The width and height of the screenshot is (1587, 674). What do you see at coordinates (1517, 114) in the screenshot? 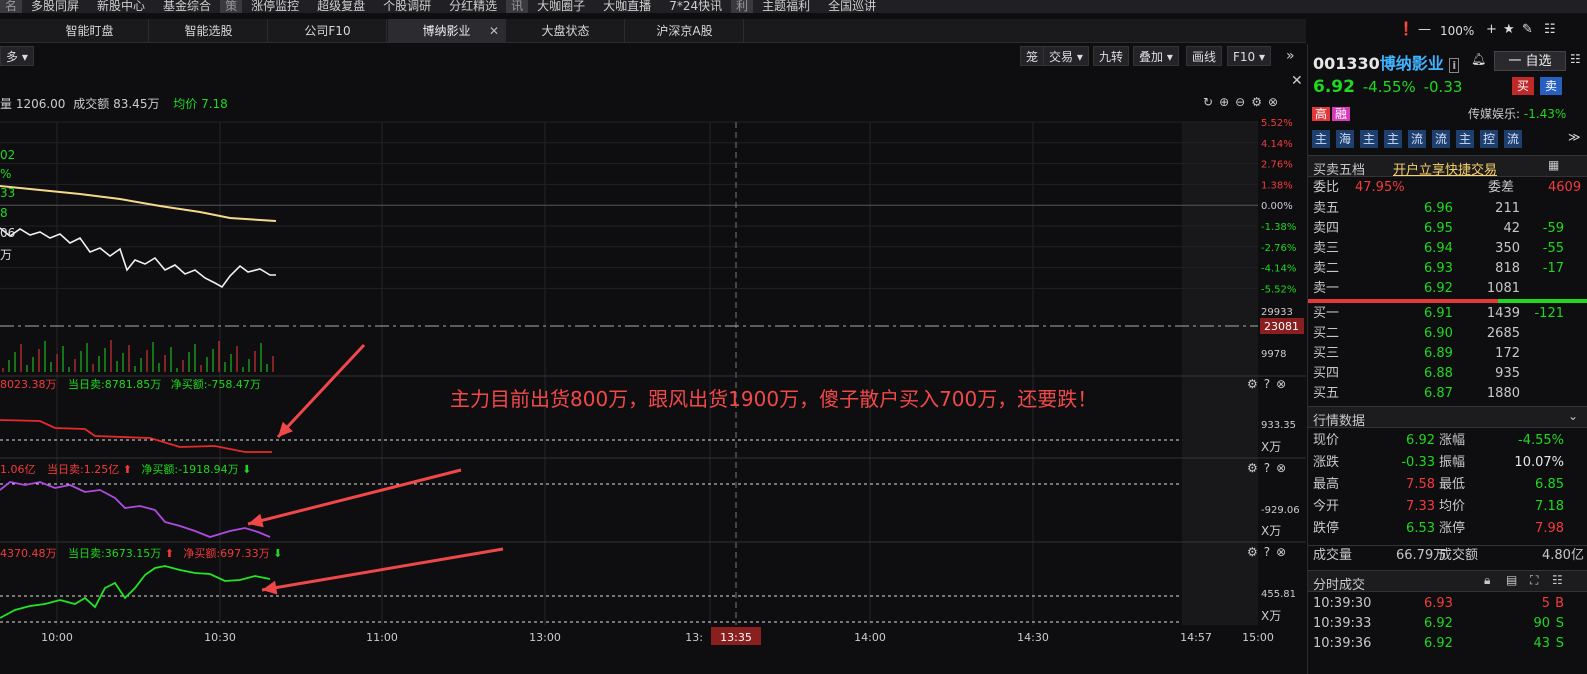
I see `sector-label: 传媒娱乐: -1.43%` at bounding box center [1517, 114].